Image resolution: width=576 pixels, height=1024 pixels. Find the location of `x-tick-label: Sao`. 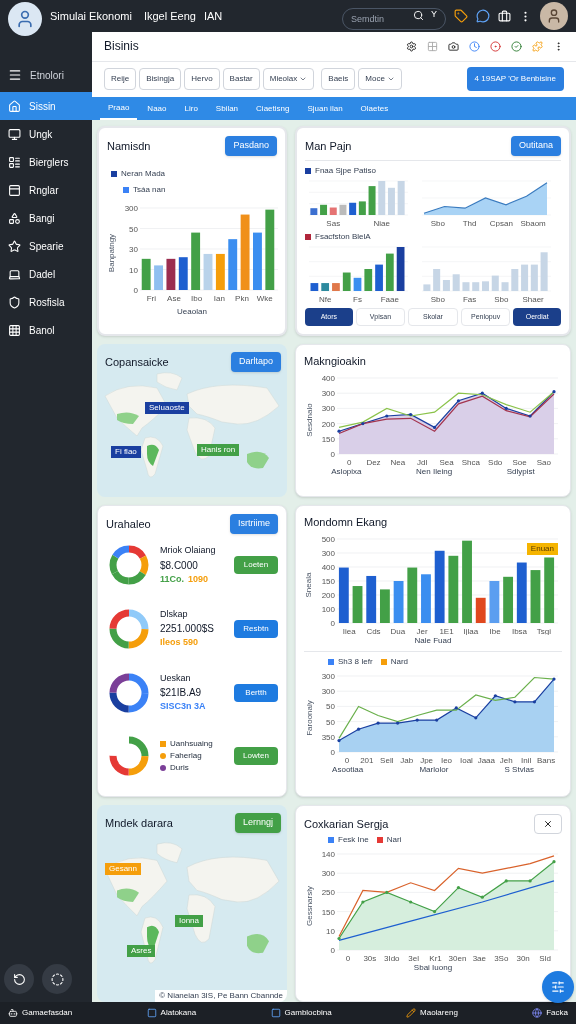

x-tick-label: Sao is located at coordinates (543, 461).